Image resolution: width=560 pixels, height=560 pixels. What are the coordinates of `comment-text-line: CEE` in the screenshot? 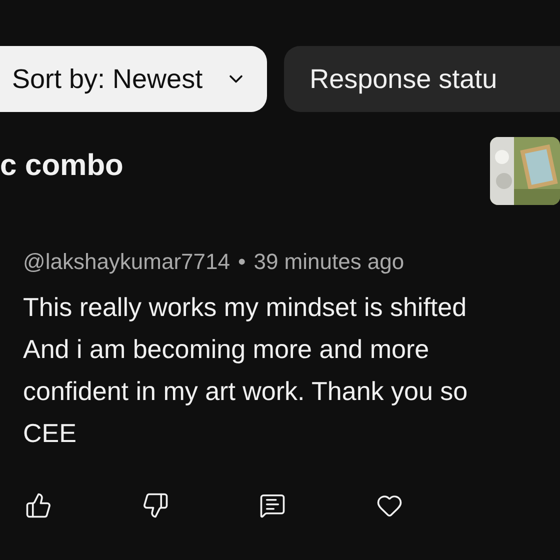 It's located at (50, 433).